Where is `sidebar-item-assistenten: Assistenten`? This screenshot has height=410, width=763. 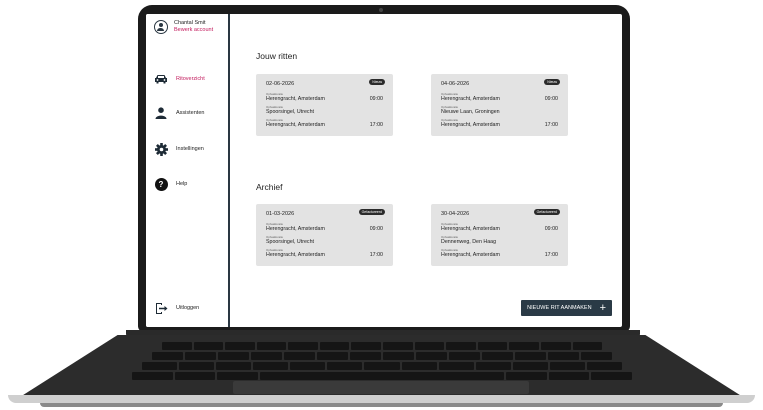 sidebar-item-assistenten: Assistenten is located at coordinates (179, 113).